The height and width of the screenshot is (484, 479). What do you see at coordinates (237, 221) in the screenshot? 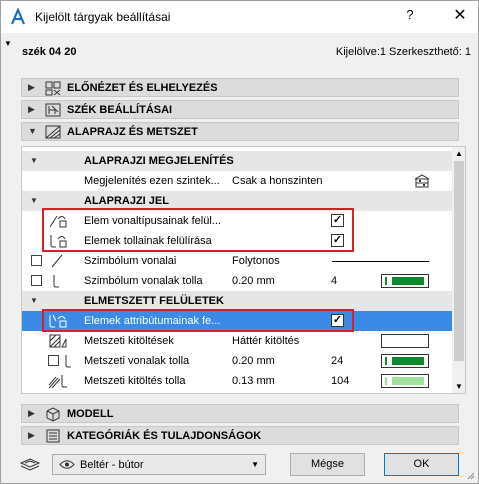
I see `override-linetypes-row: Elem vonaltípusainak felül... ✓` at bounding box center [237, 221].